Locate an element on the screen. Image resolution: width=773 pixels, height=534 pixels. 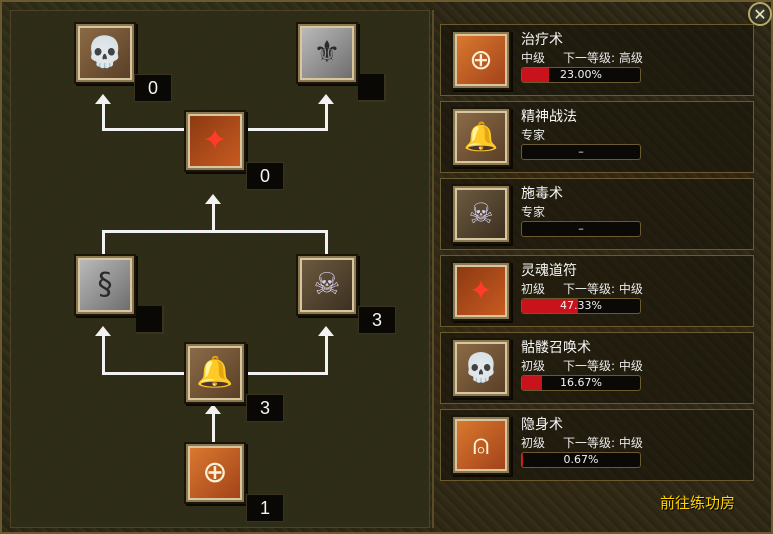
skill-row: ☠ 施毒术专家 – is located at coordinates (597, 214).